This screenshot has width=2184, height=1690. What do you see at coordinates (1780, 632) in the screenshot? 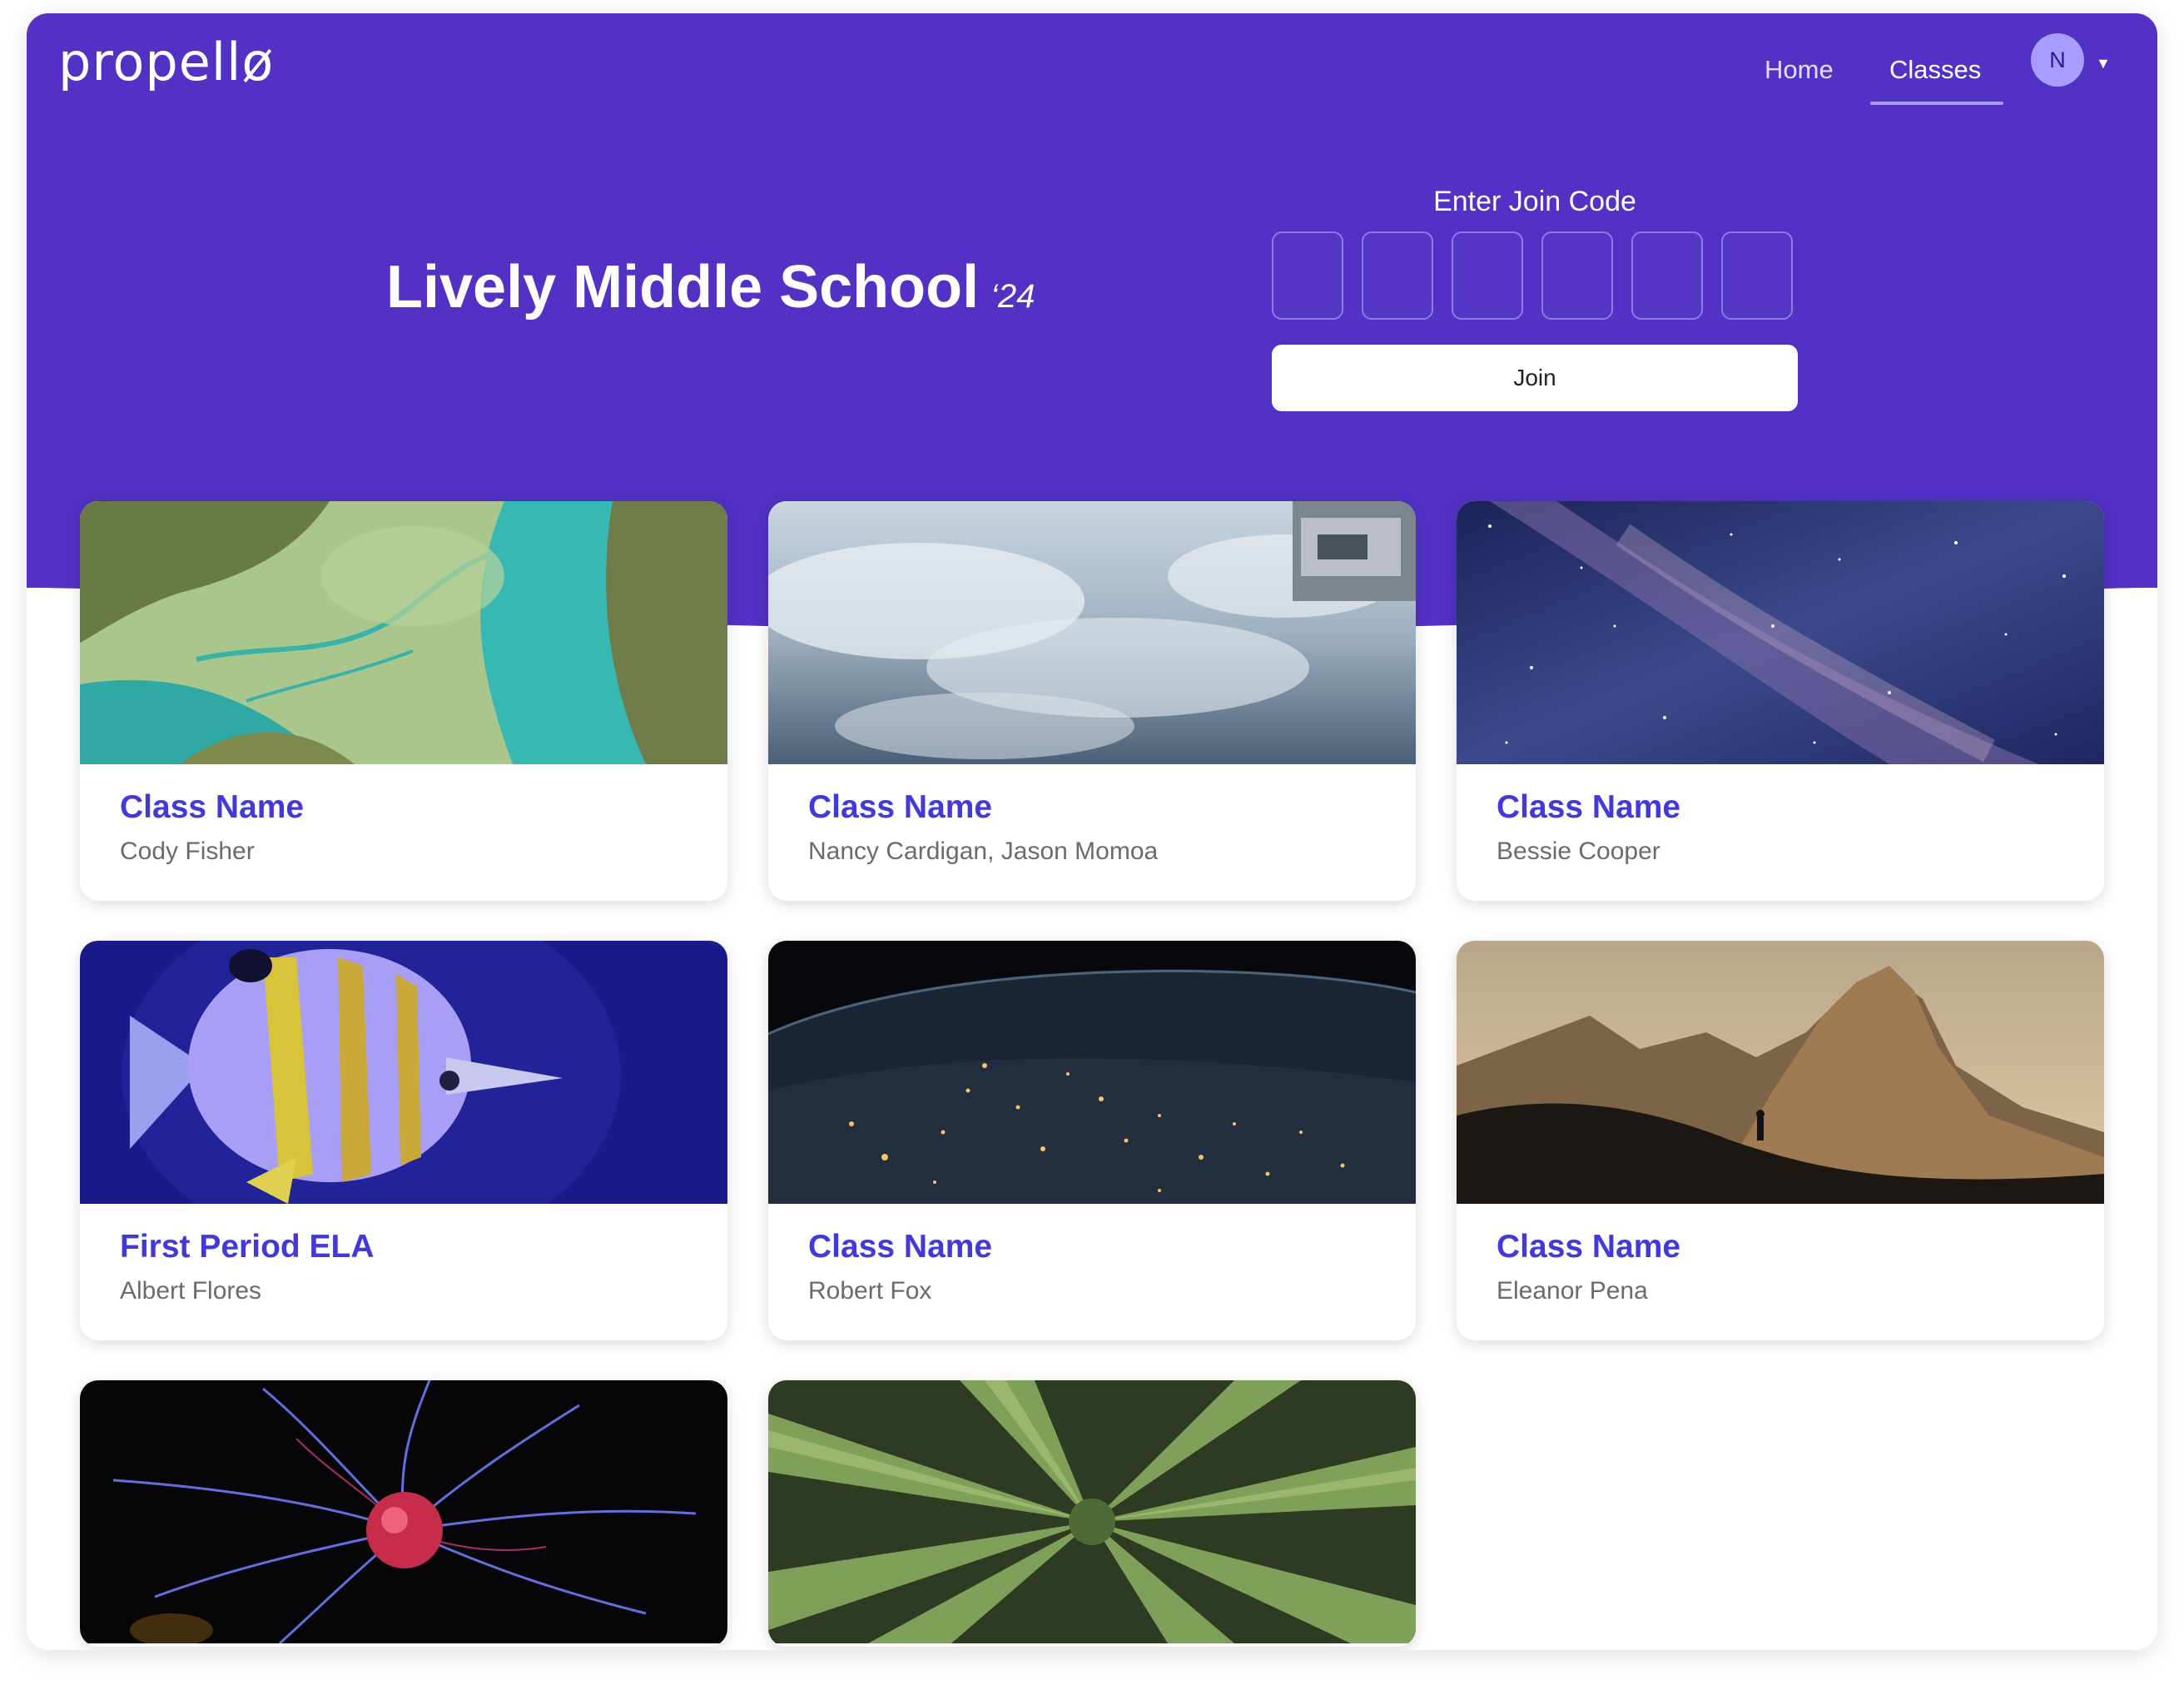
I see `milky-way-image` at bounding box center [1780, 632].